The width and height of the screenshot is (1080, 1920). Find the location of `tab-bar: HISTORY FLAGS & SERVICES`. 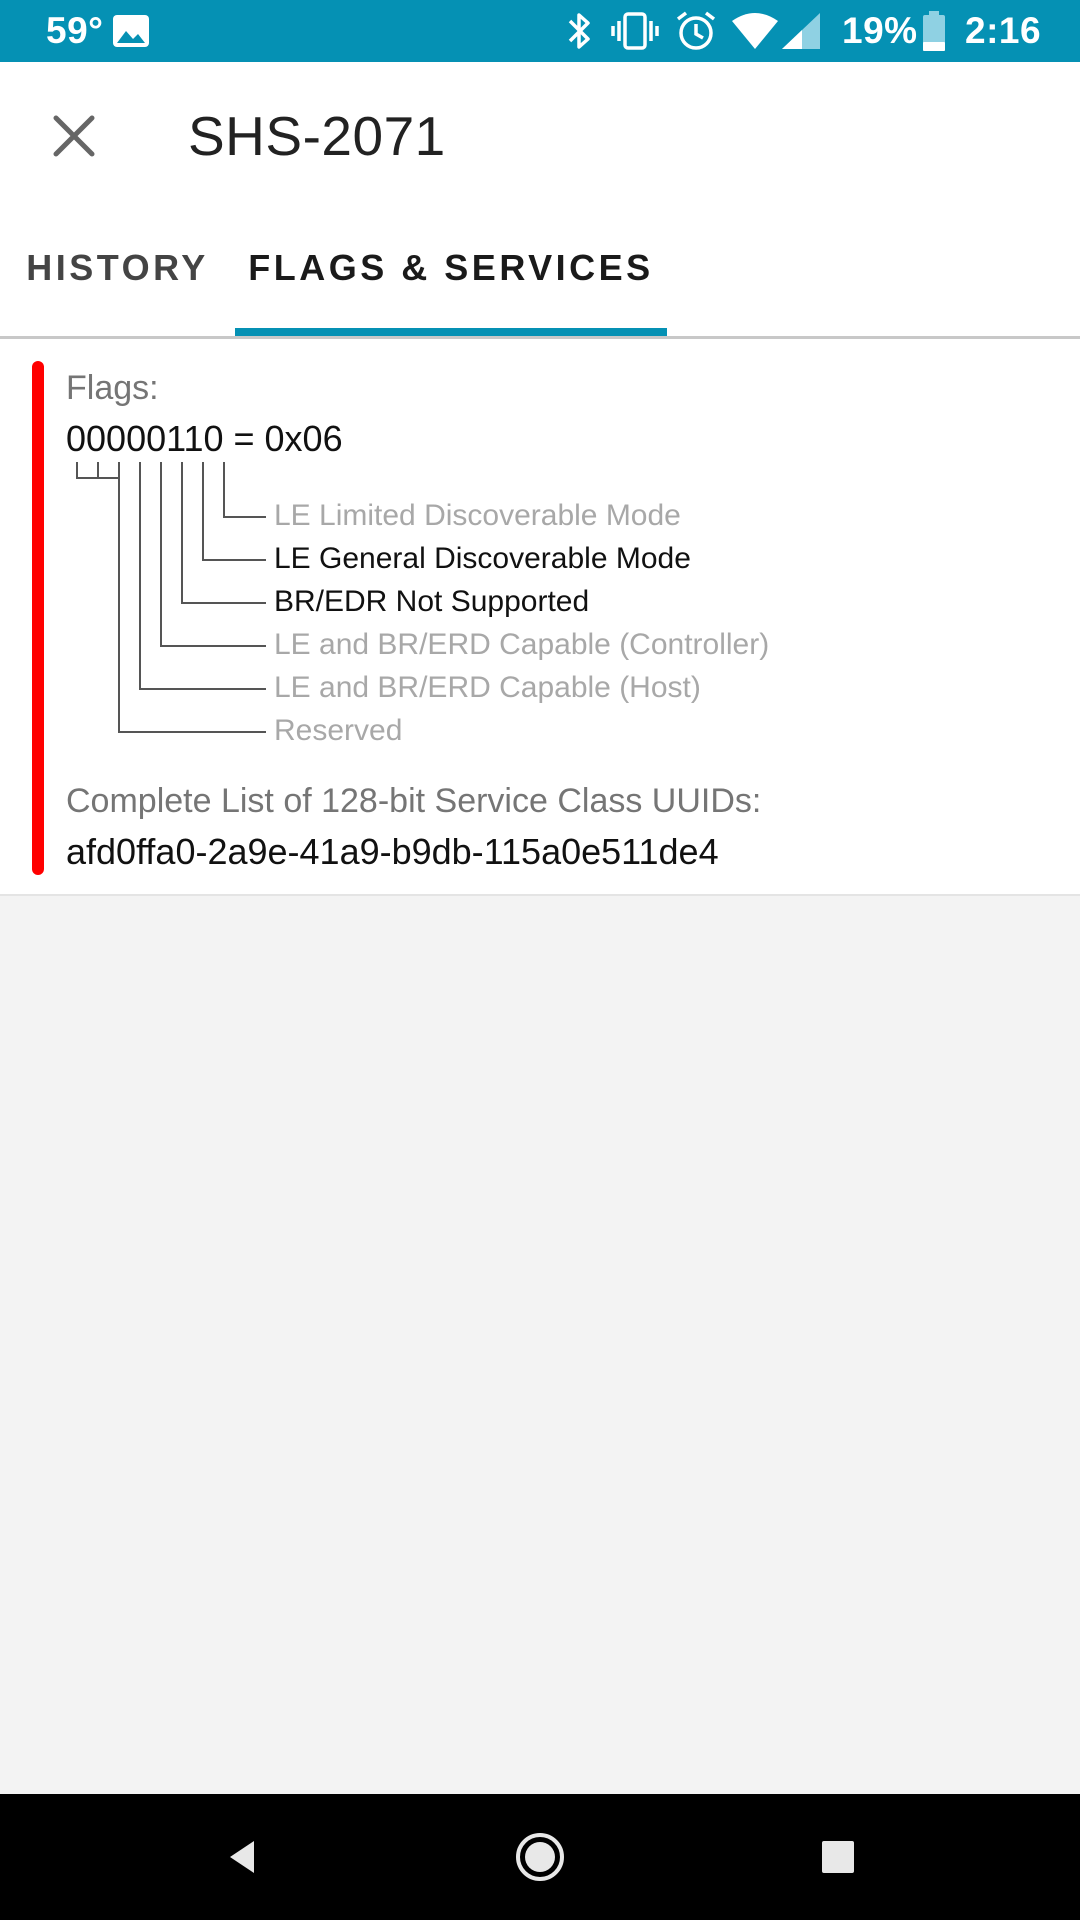

tab-bar: HISTORY FLAGS & SERVICES is located at coordinates (540, 269).